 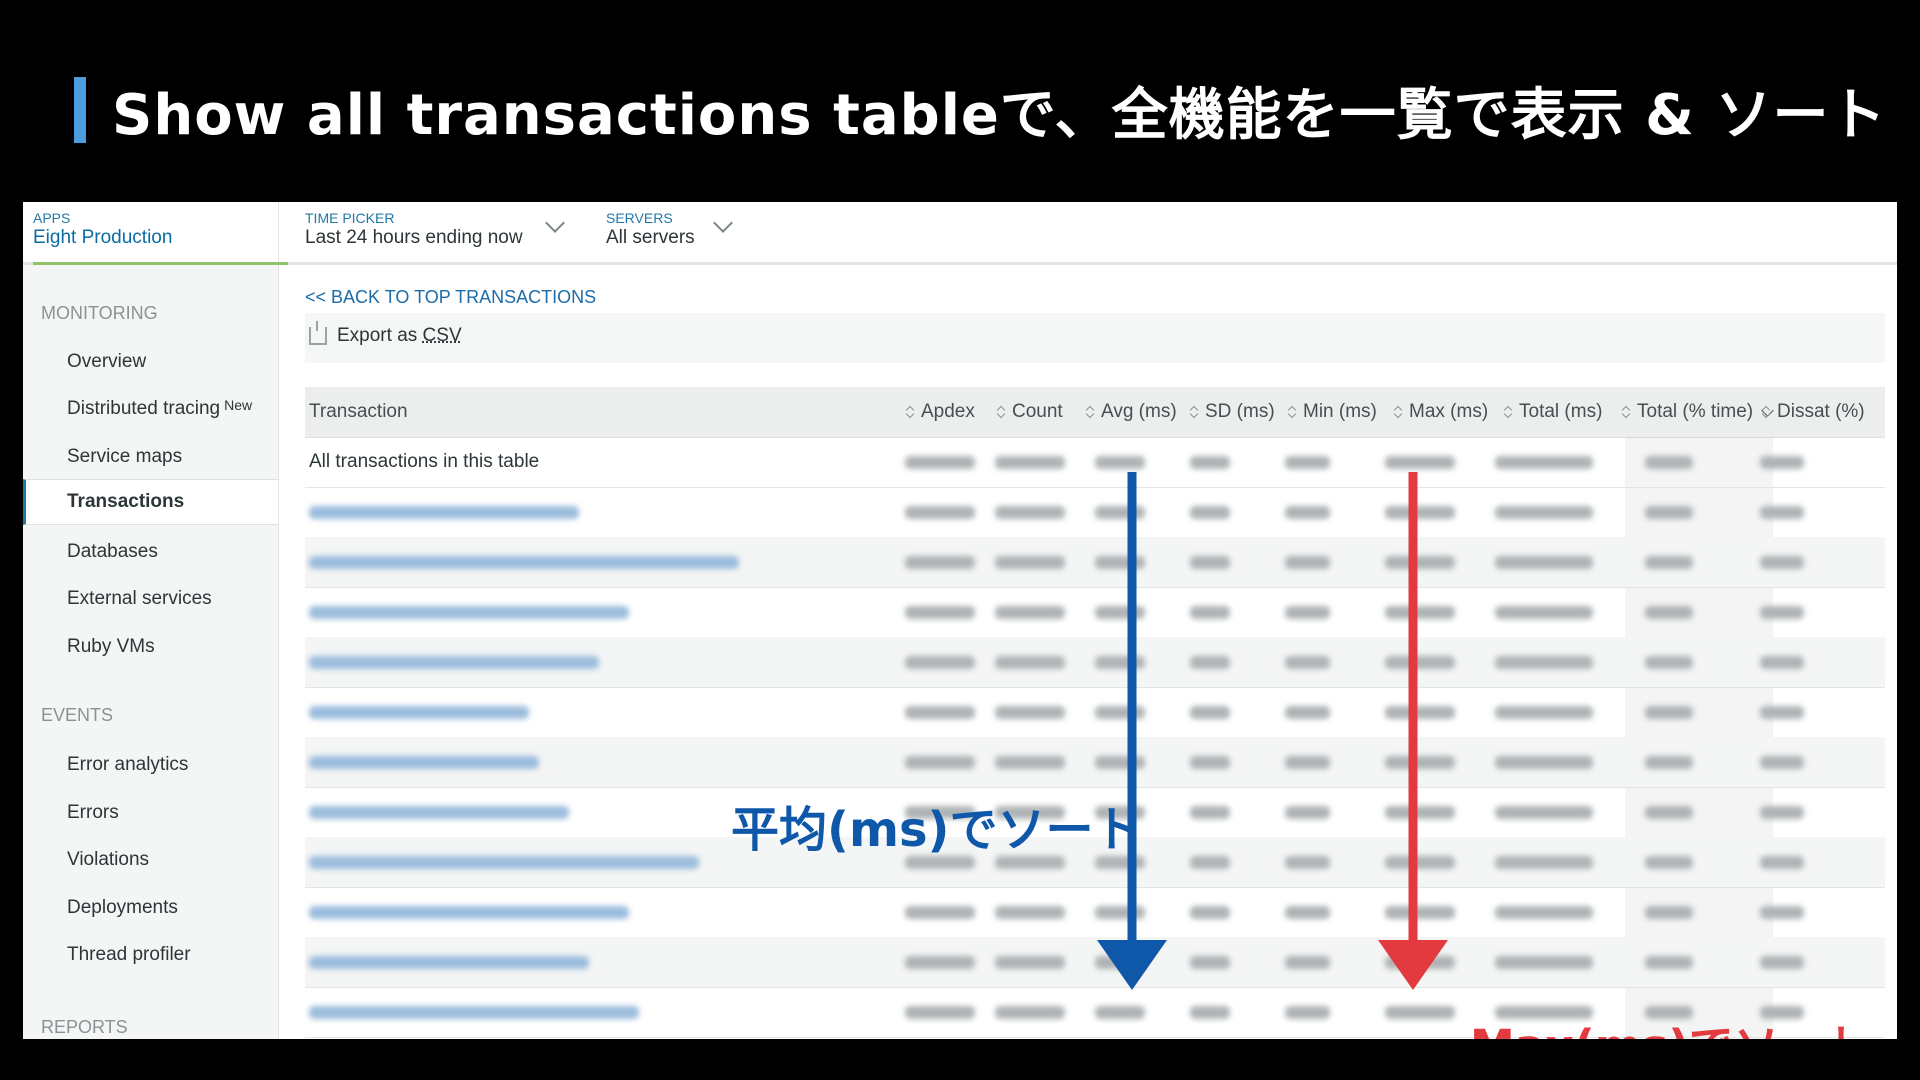 I want to click on avg-down-arrow-head-icon, so click(x=1132, y=965).